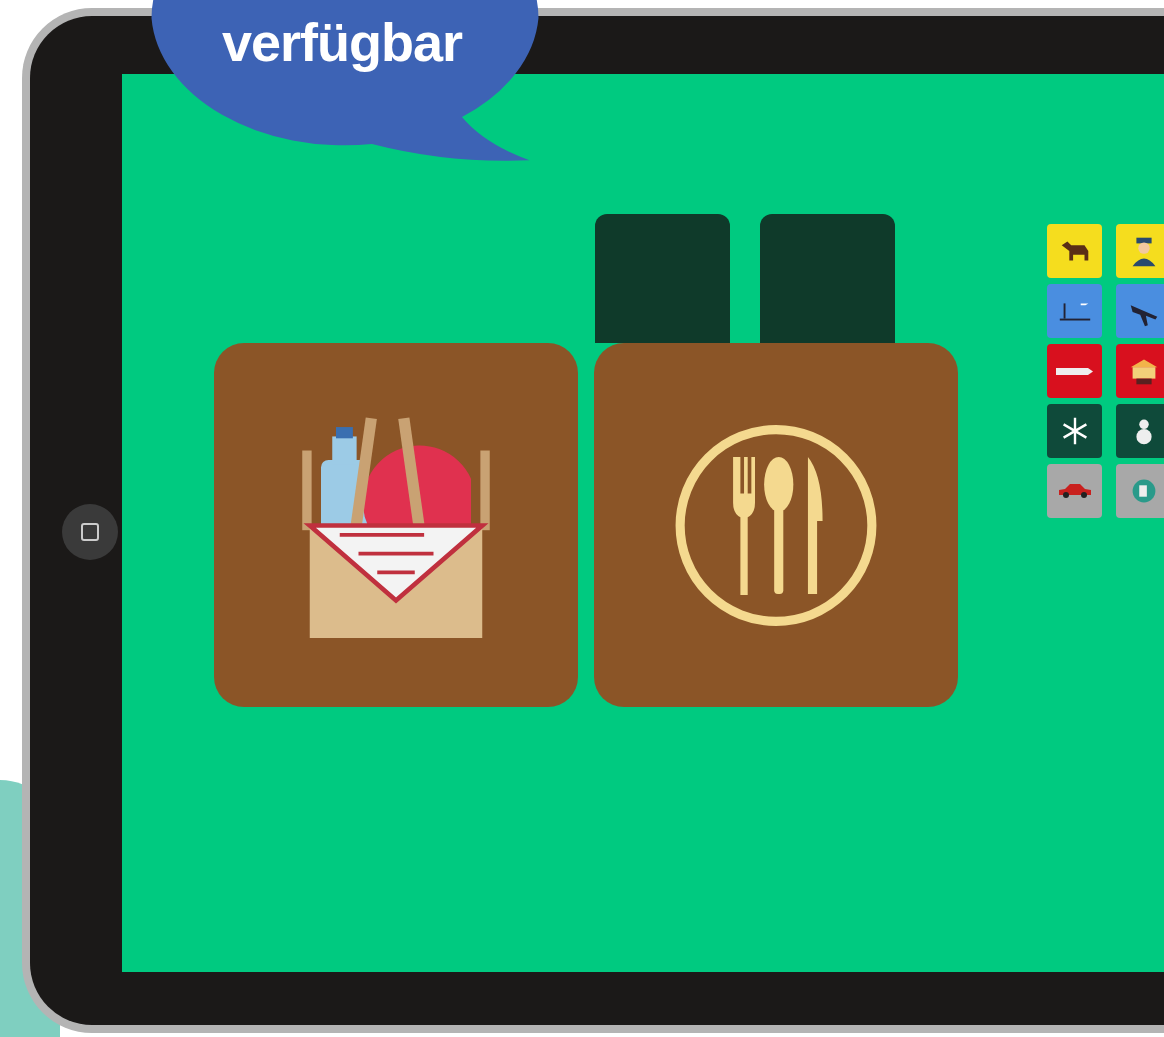  Describe the element at coordinates (90, 532) in the screenshot. I see `home-button` at that location.